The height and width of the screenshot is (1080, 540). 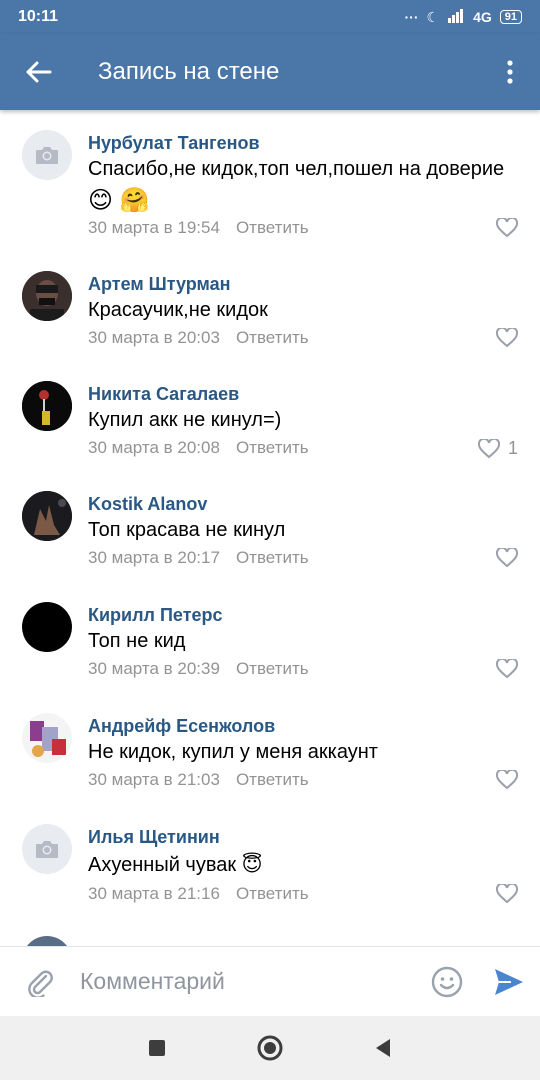 I want to click on app-bar: Запись на стене, so click(x=270, y=72).